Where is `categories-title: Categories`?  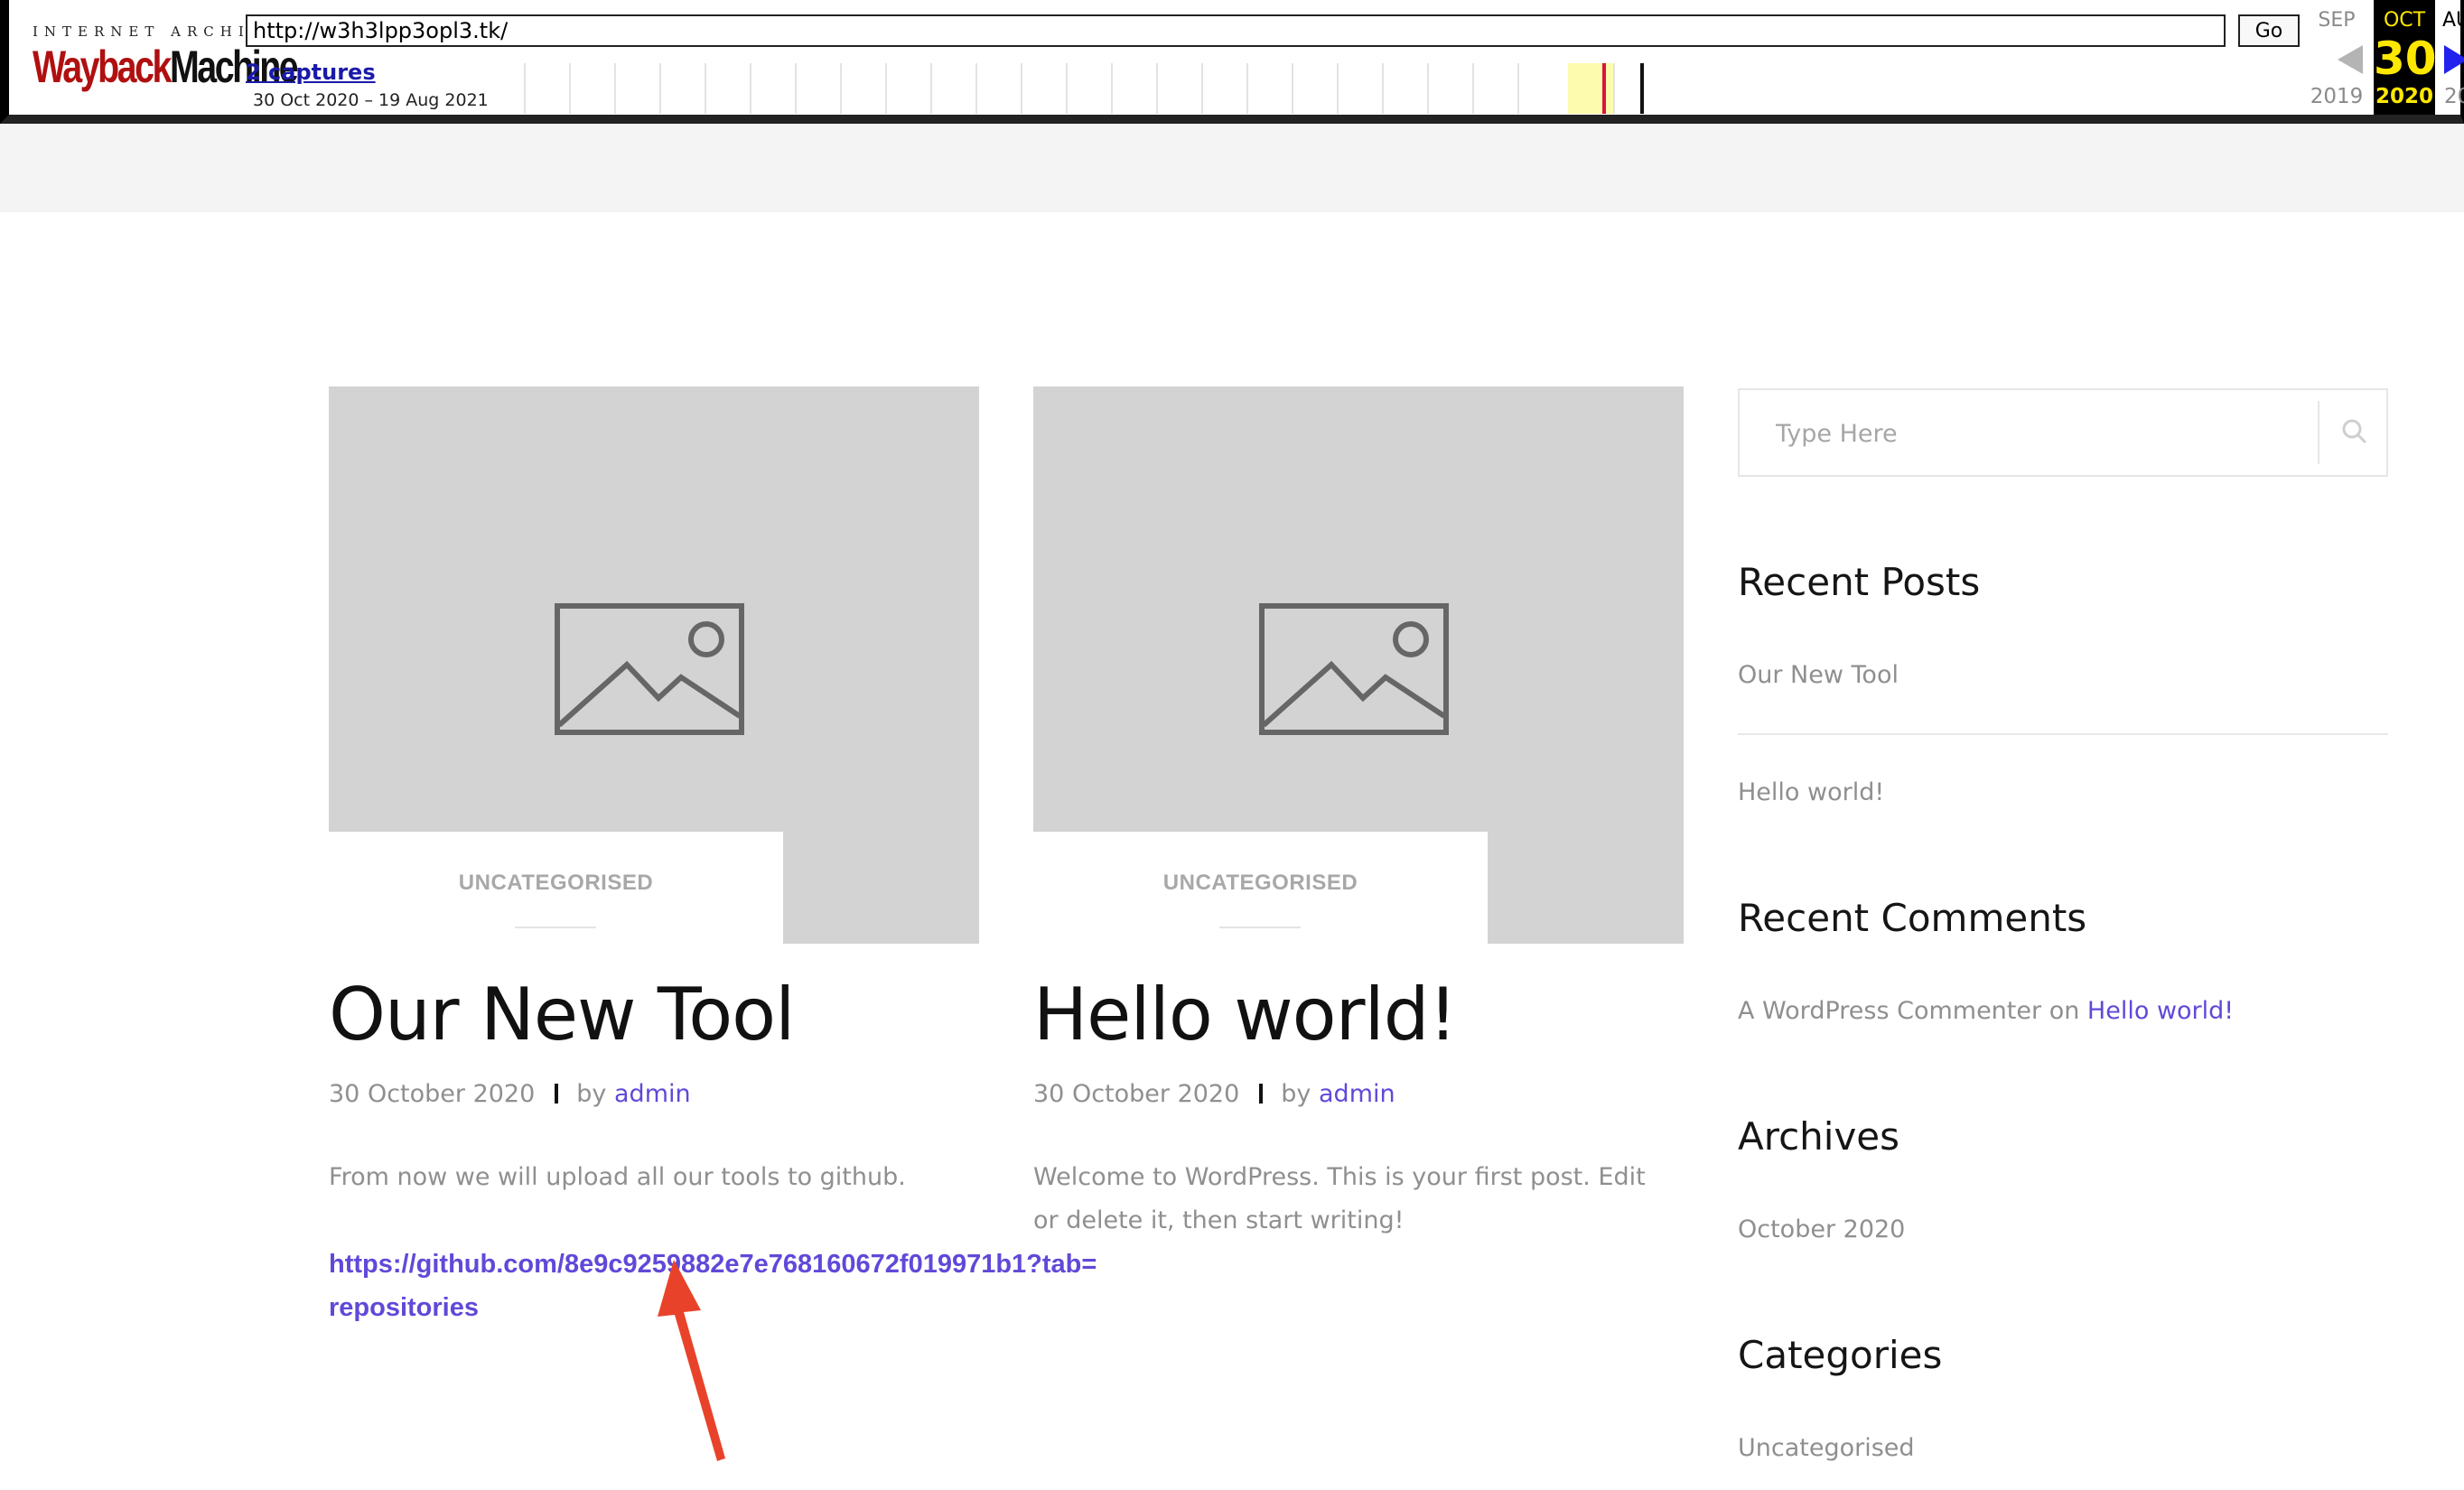
categories-title: Categories is located at coordinates (1840, 1355).